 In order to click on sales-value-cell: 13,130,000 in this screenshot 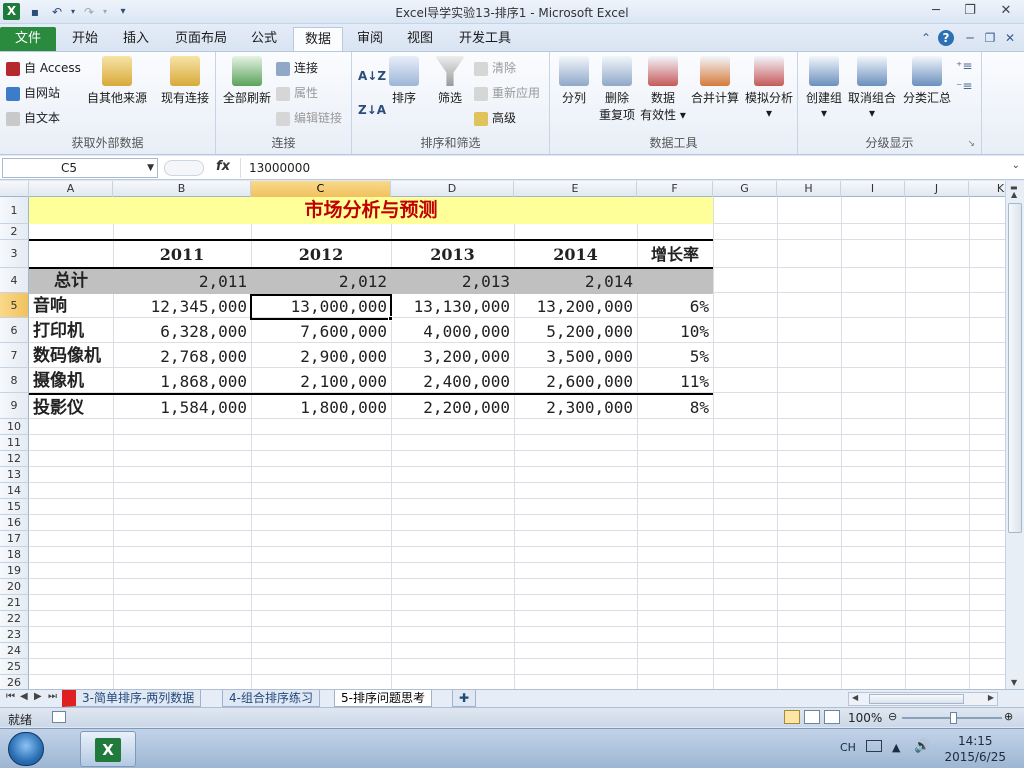, I will do `click(452, 306)`.